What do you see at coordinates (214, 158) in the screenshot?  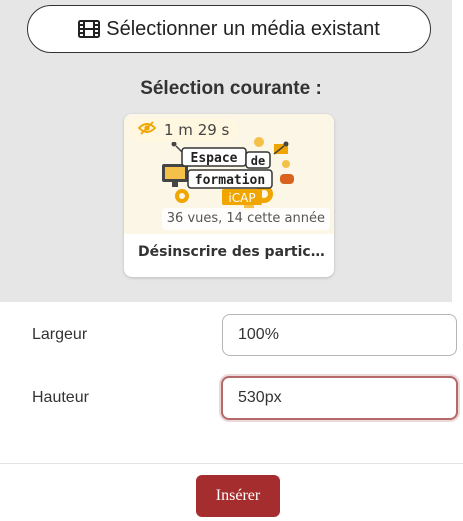 I see `thumbnail-text-espace: Espace` at bounding box center [214, 158].